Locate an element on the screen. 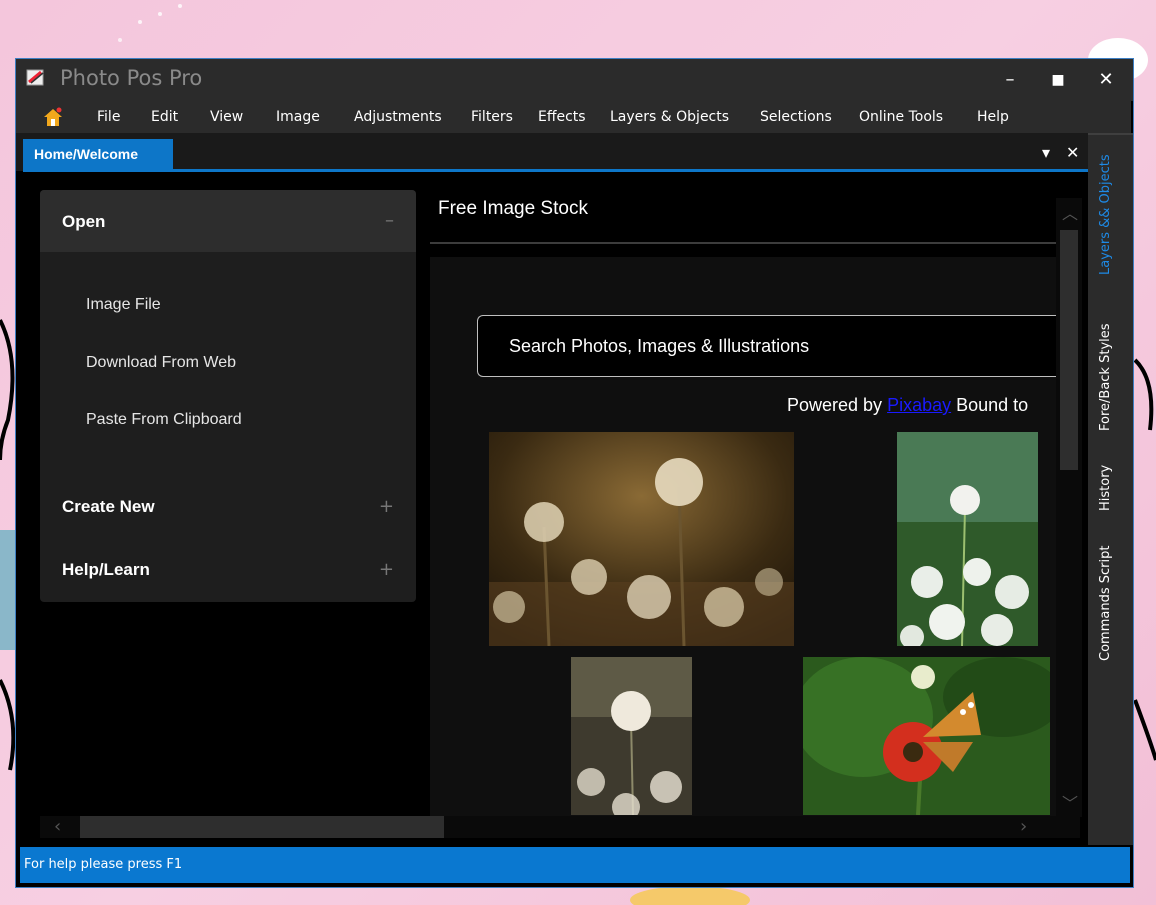  app-logo-icon is located at coordinates (35, 77).